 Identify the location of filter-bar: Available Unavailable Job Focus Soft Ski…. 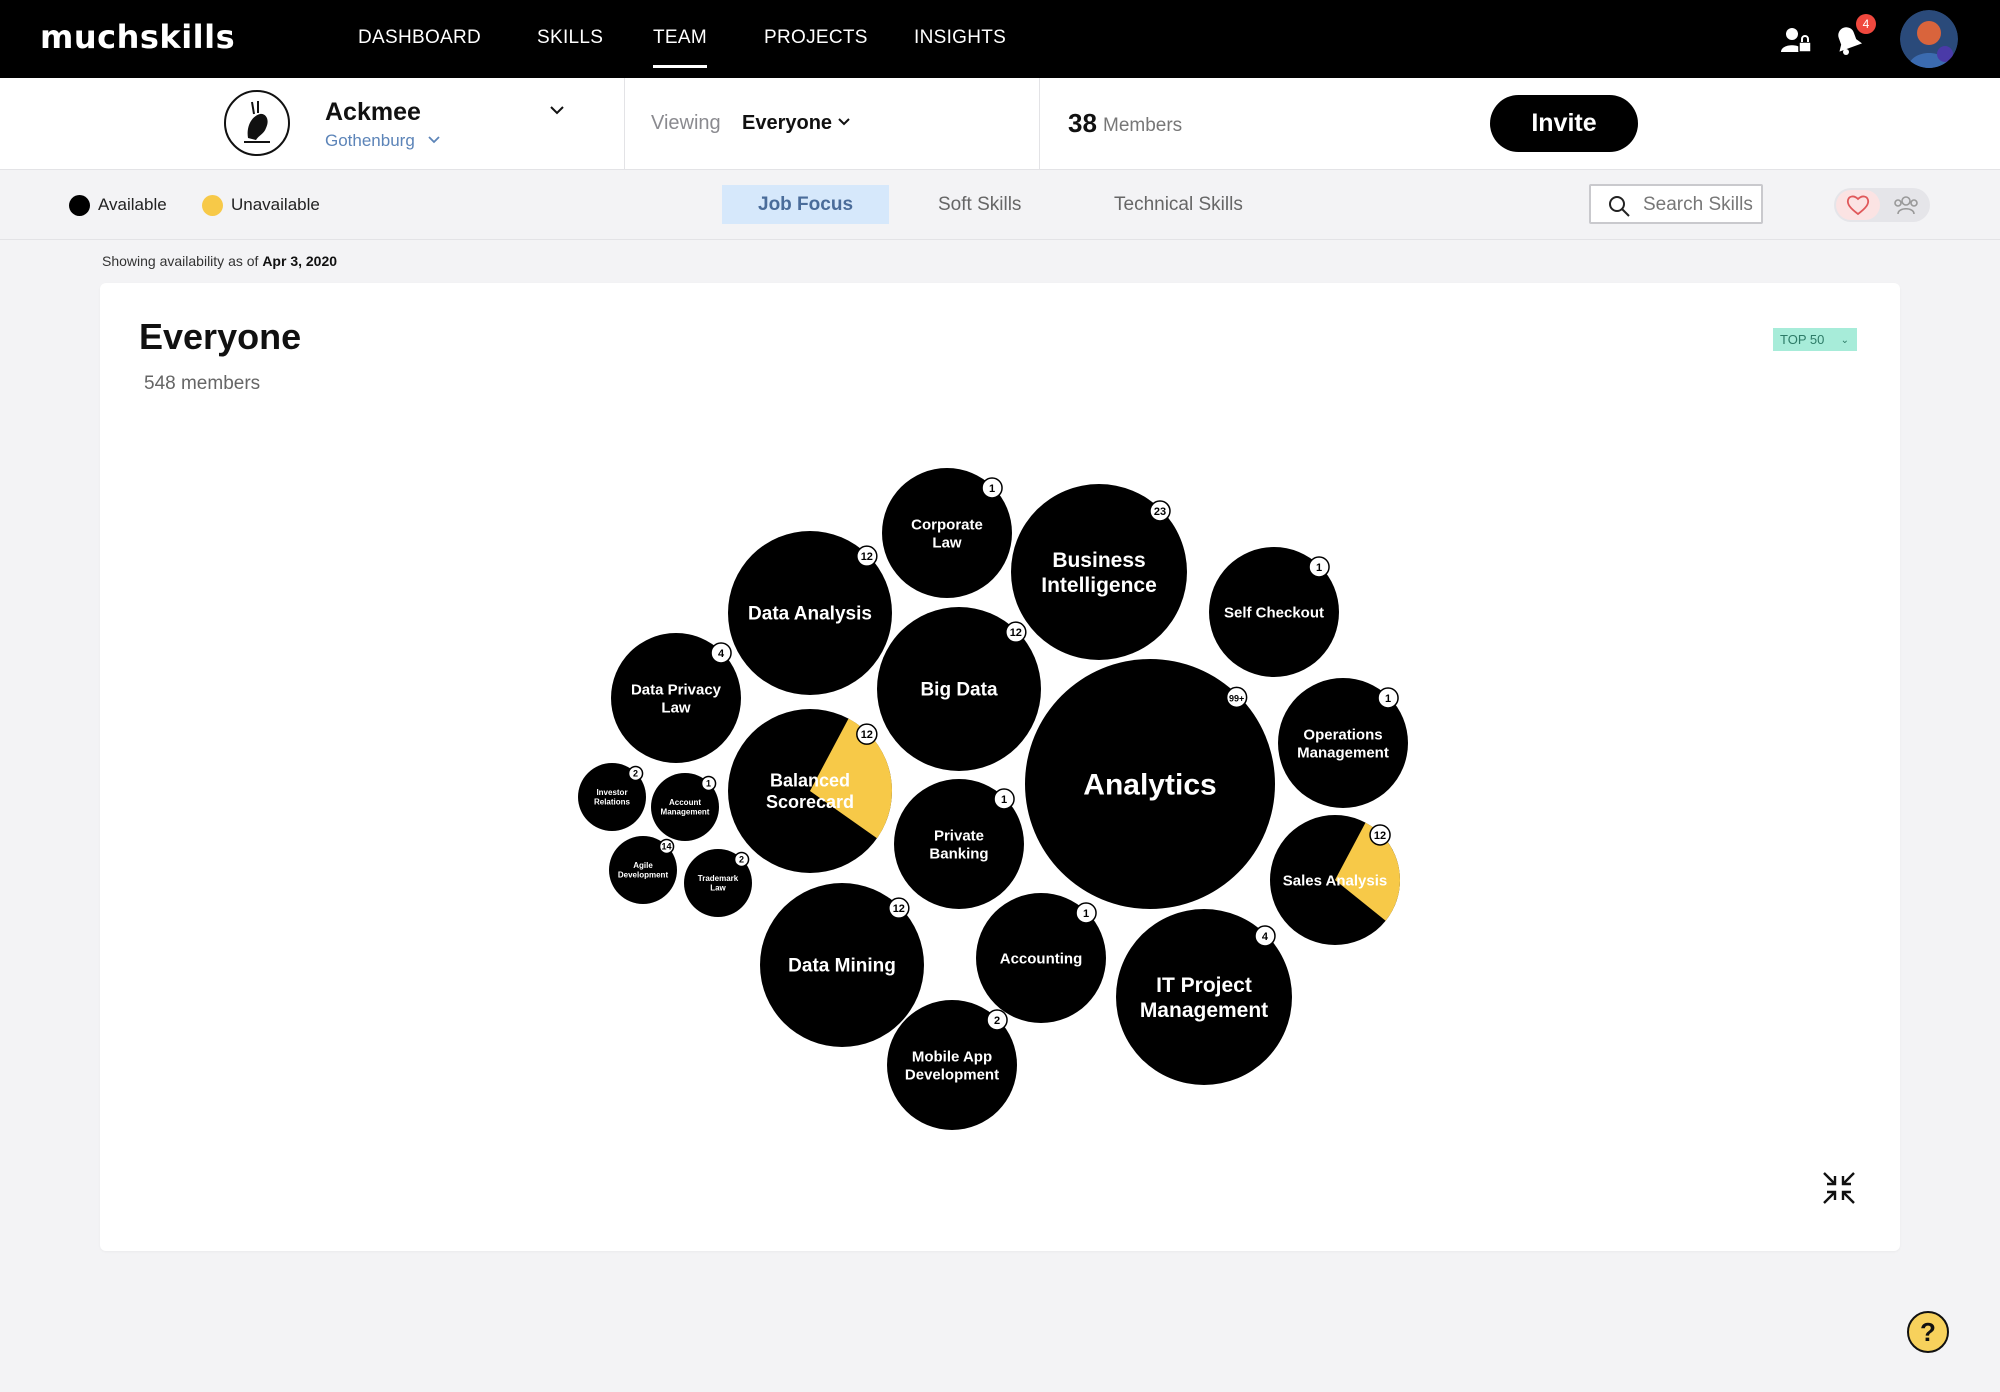
(1000, 205).